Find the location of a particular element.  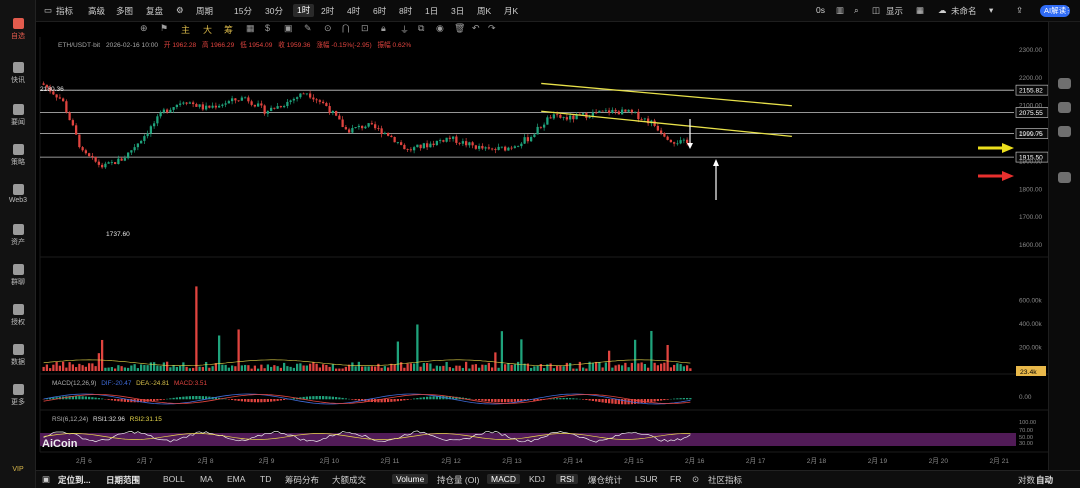

rail-item-web3: Web3 is located at coordinates (18, 194).